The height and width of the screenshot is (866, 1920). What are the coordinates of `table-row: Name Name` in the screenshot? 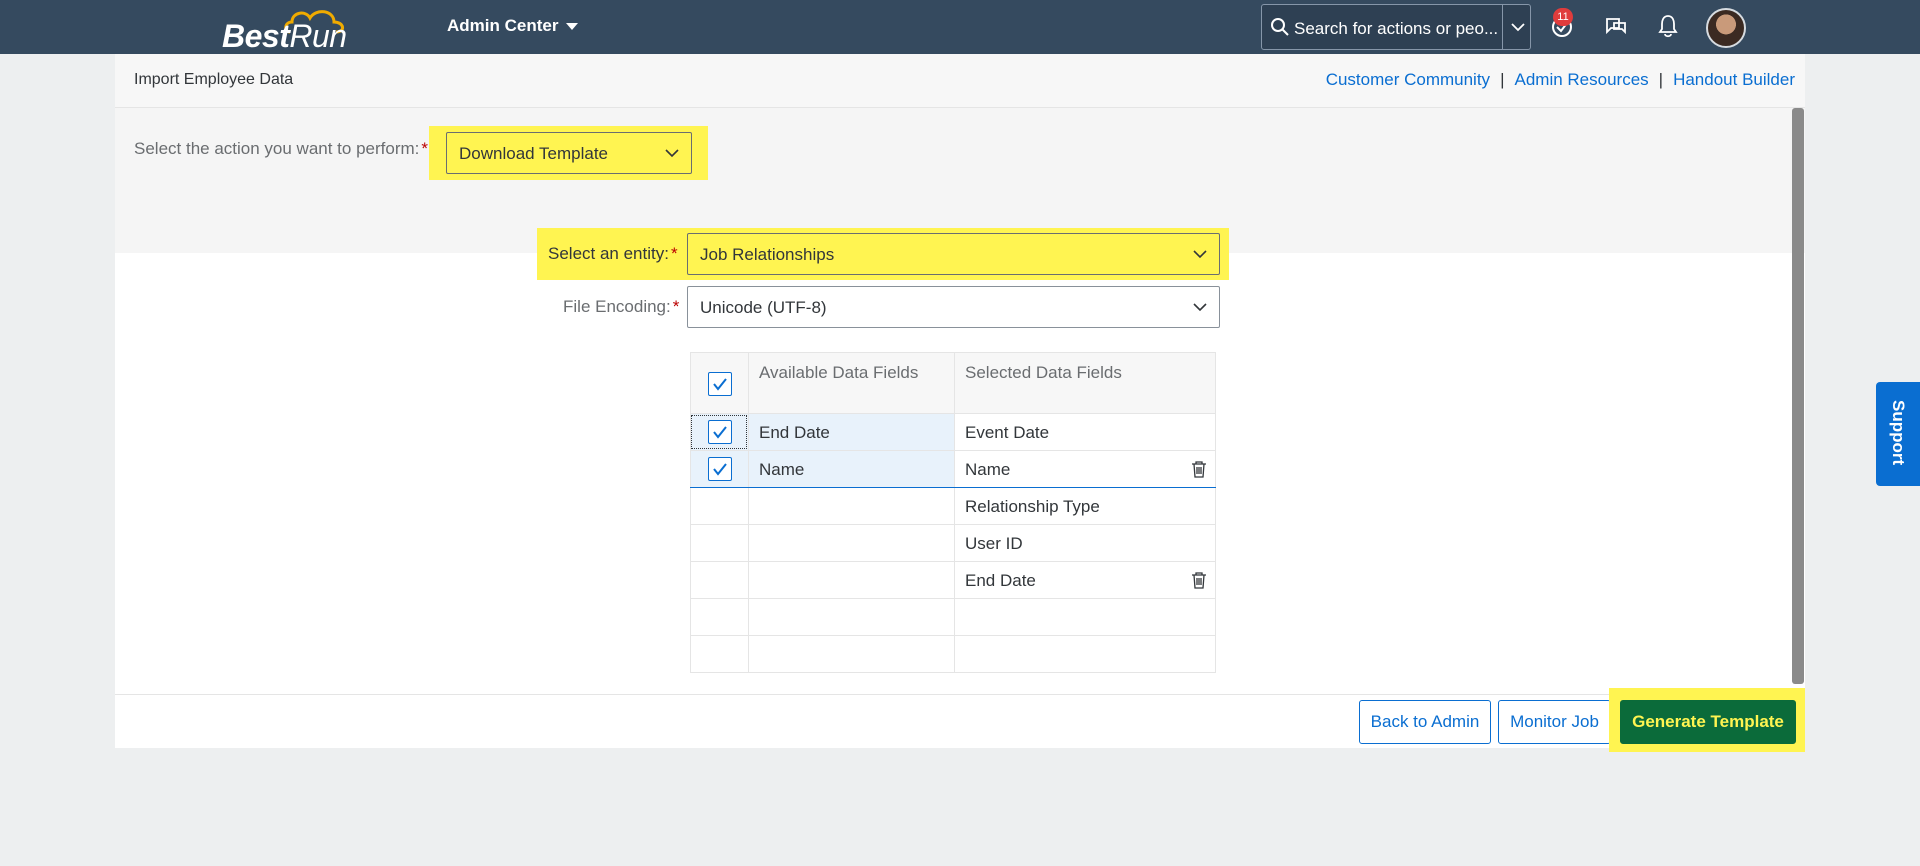 It's located at (953, 469).